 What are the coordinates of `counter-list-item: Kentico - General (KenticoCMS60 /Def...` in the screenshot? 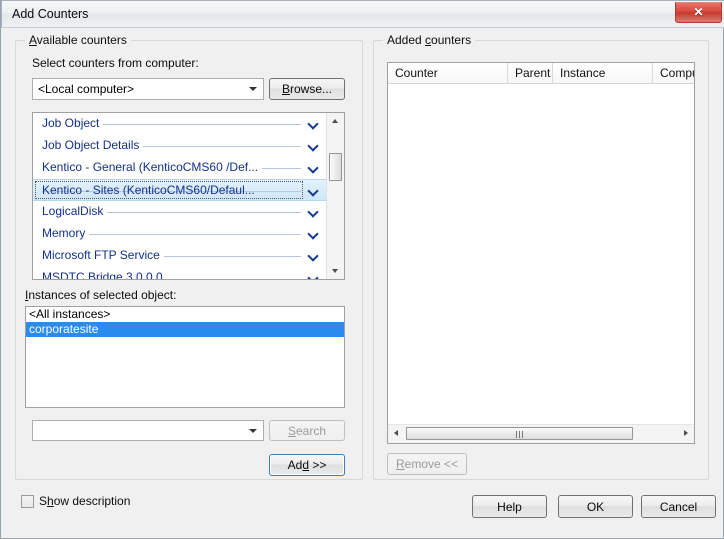 It's located at (180, 168).